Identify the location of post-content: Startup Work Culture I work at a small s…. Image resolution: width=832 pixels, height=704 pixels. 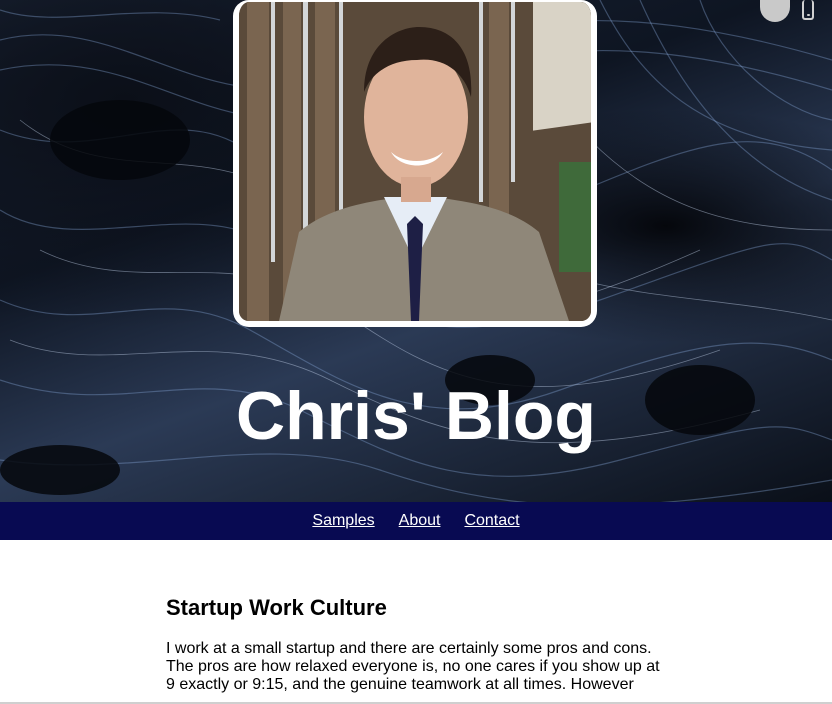
(416, 644).